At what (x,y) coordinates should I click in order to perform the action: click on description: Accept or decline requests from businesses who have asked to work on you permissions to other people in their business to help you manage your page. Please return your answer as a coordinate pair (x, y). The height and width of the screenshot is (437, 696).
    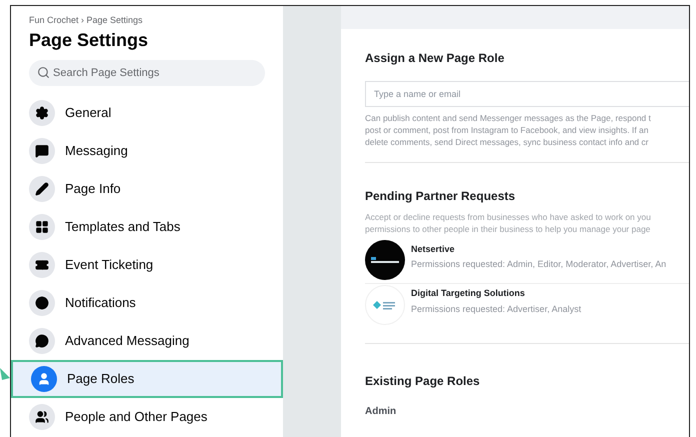
    Looking at the image, I should click on (508, 223).